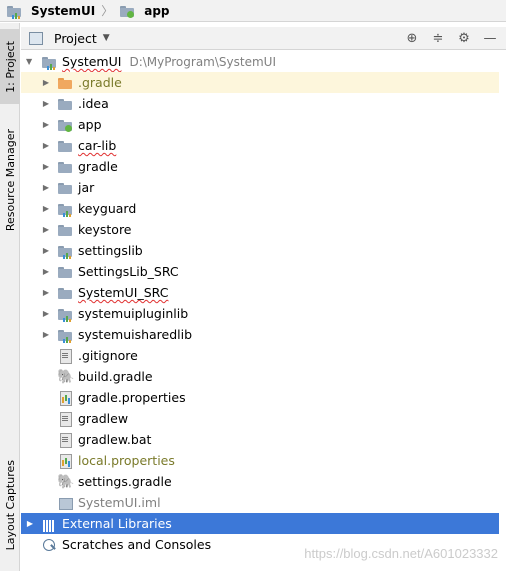 Image resolution: width=506 pixels, height=571 pixels. What do you see at coordinates (260, 229) in the screenshot?
I see `tree-item: ▶ keystore` at bounding box center [260, 229].